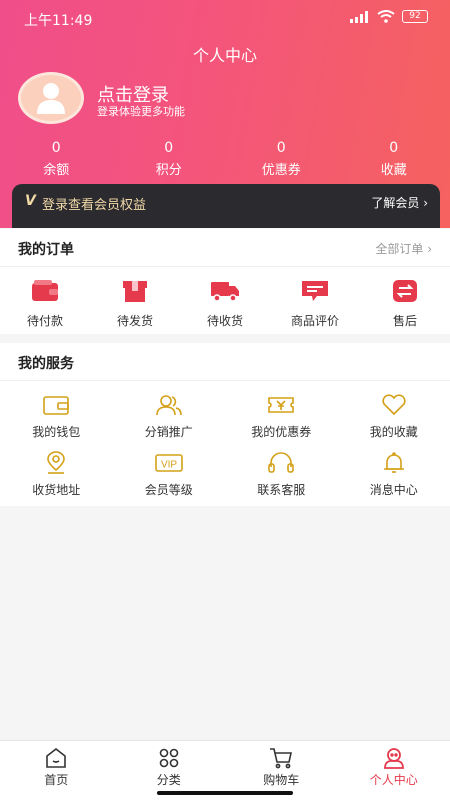 This screenshot has height=800, width=450. What do you see at coordinates (45, 304) in the screenshot?
I see `order-pending-payment: 待付款` at bounding box center [45, 304].